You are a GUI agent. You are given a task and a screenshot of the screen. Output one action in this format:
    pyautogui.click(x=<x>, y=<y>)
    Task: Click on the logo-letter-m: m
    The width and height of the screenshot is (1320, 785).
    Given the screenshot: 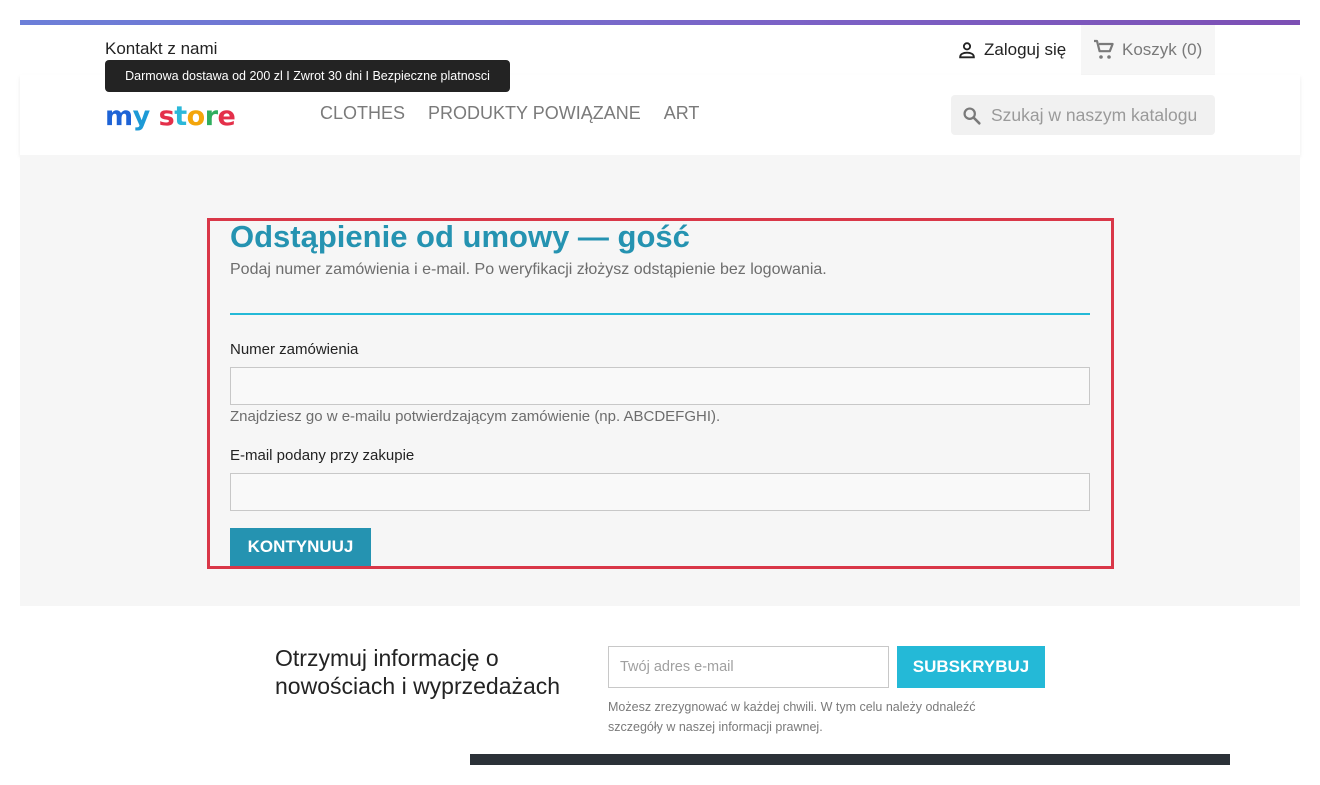 What is the action you would take?
    pyautogui.click(x=119, y=116)
    